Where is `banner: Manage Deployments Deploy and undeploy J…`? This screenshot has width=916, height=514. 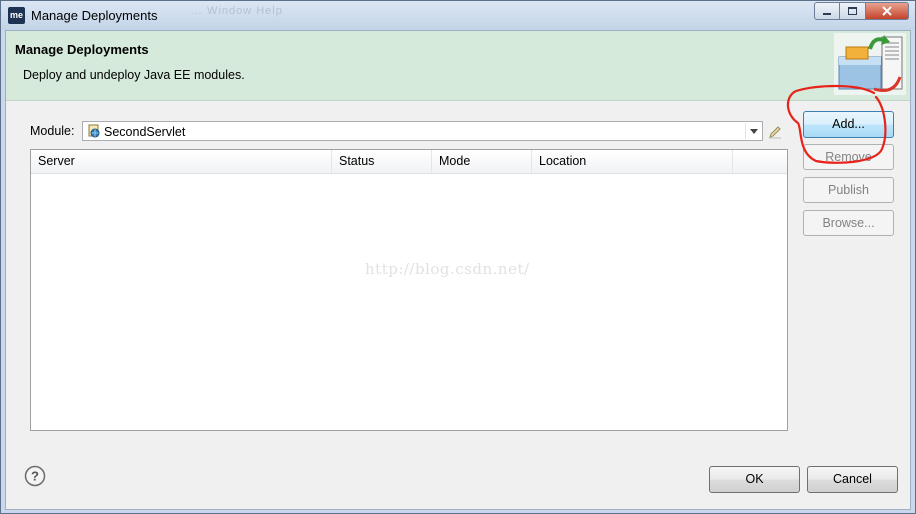 banner: Manage Deployments Deploy and undeploy J… is located at coordinates (458, 66).